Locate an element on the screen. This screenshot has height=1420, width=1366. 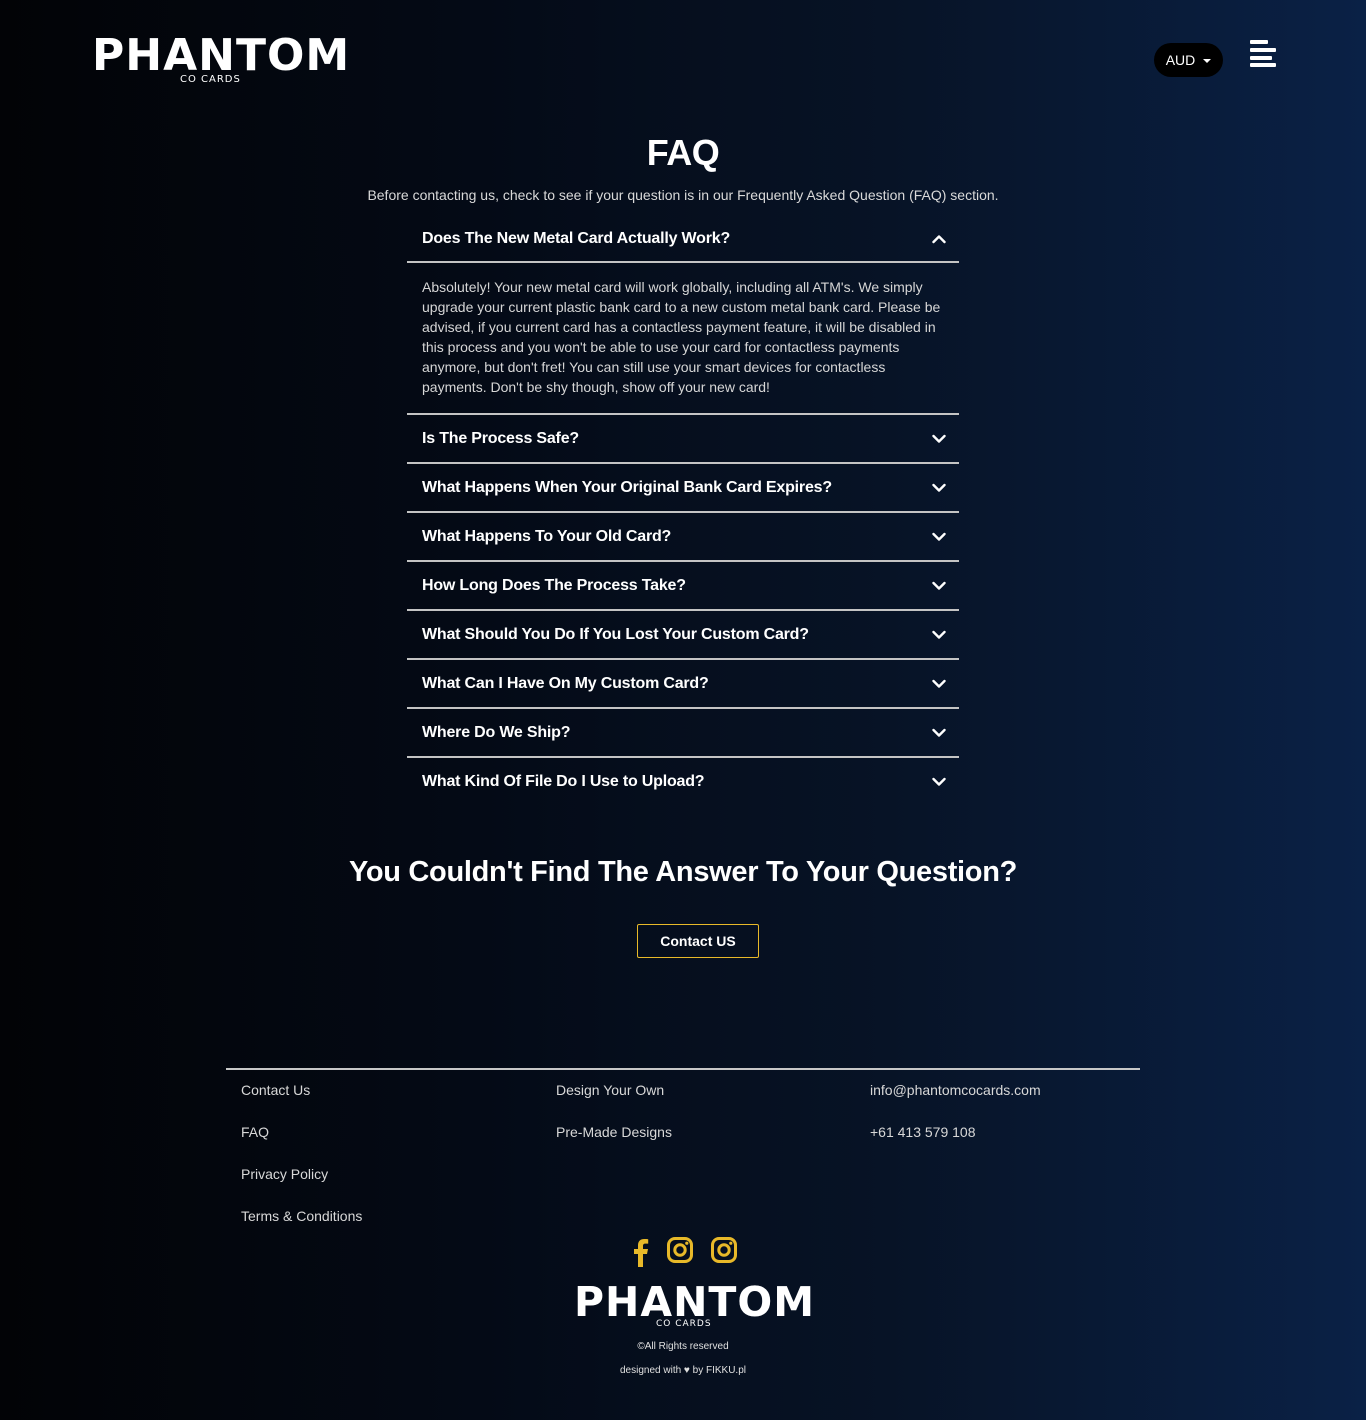
footer-column-designs: Design Your Own Pre-Made Designs is located at coordinates (614, 1122).